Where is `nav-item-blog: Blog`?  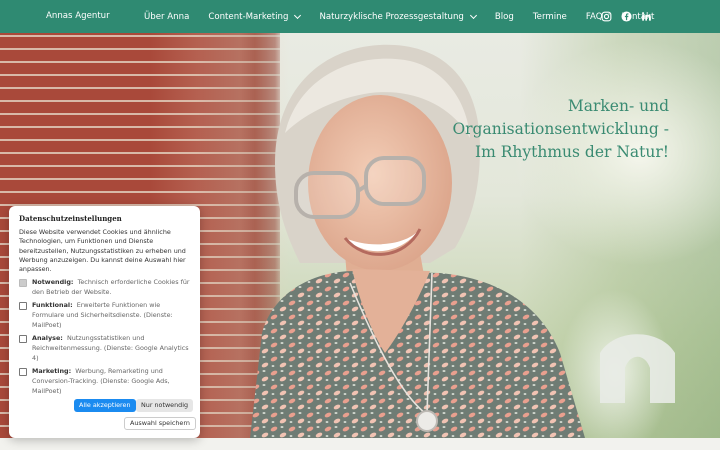 nav-item-blog: Blog is located at coordinates (504, 17).